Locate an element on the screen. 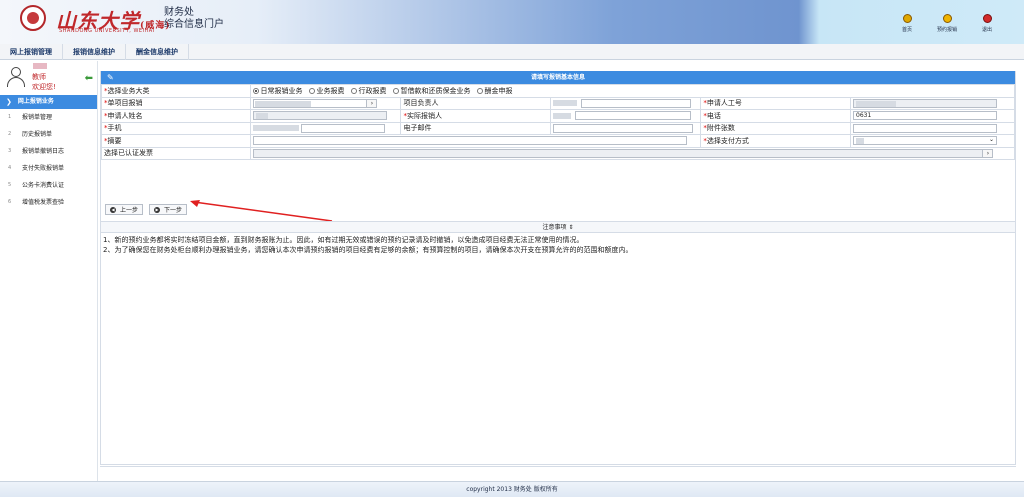  next-step-button: ▶ 下一步 is located at coordinates (168, 209).